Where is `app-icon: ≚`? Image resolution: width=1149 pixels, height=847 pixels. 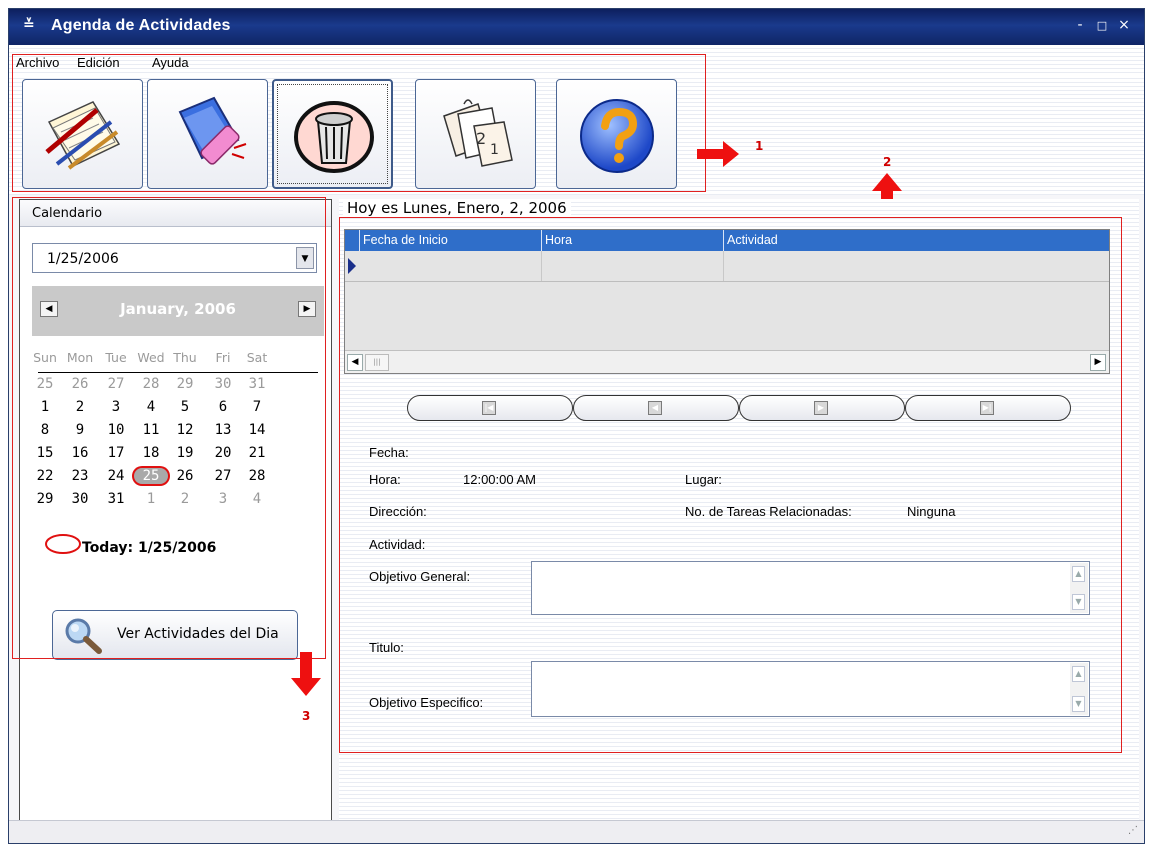 app-icon: ≚ is located at coordinates (29, 25).